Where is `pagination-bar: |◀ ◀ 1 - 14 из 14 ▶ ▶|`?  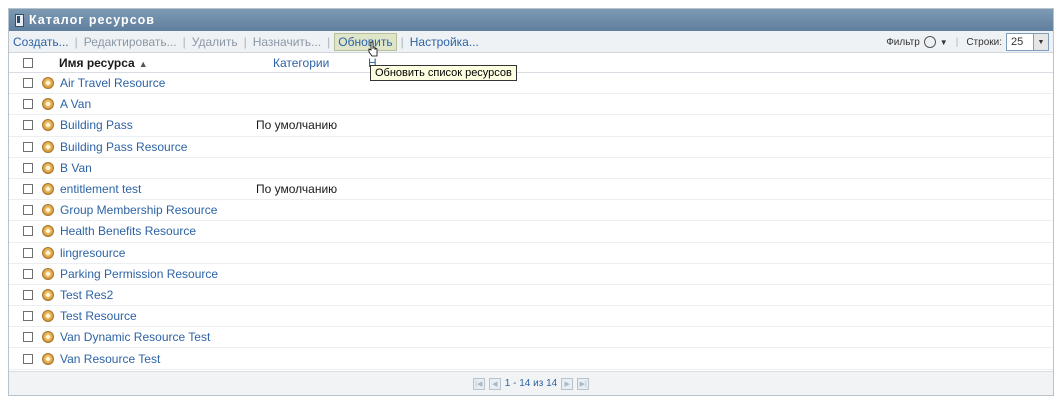
pagination-bar: |◀ ◀ 1 - 14 из 14 ▶ ▶| is located at coordinates (531, 383).